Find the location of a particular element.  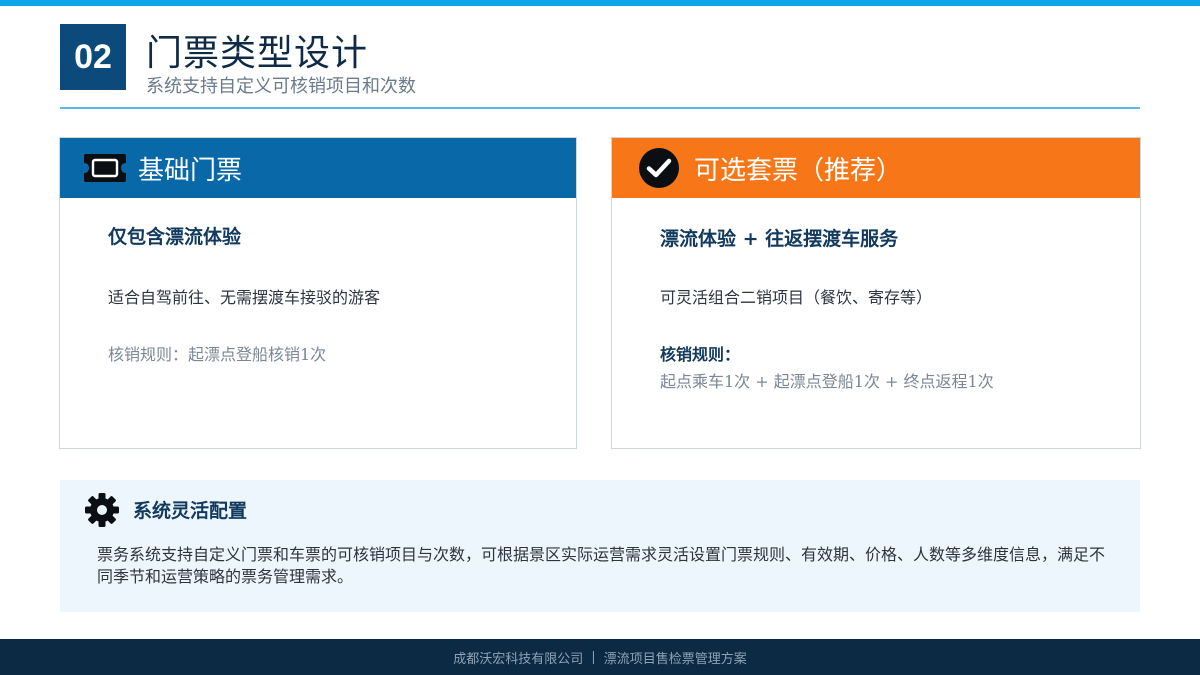

footer-project: 漂流项目售检票管理方案 is located at coordinates (675, 659).